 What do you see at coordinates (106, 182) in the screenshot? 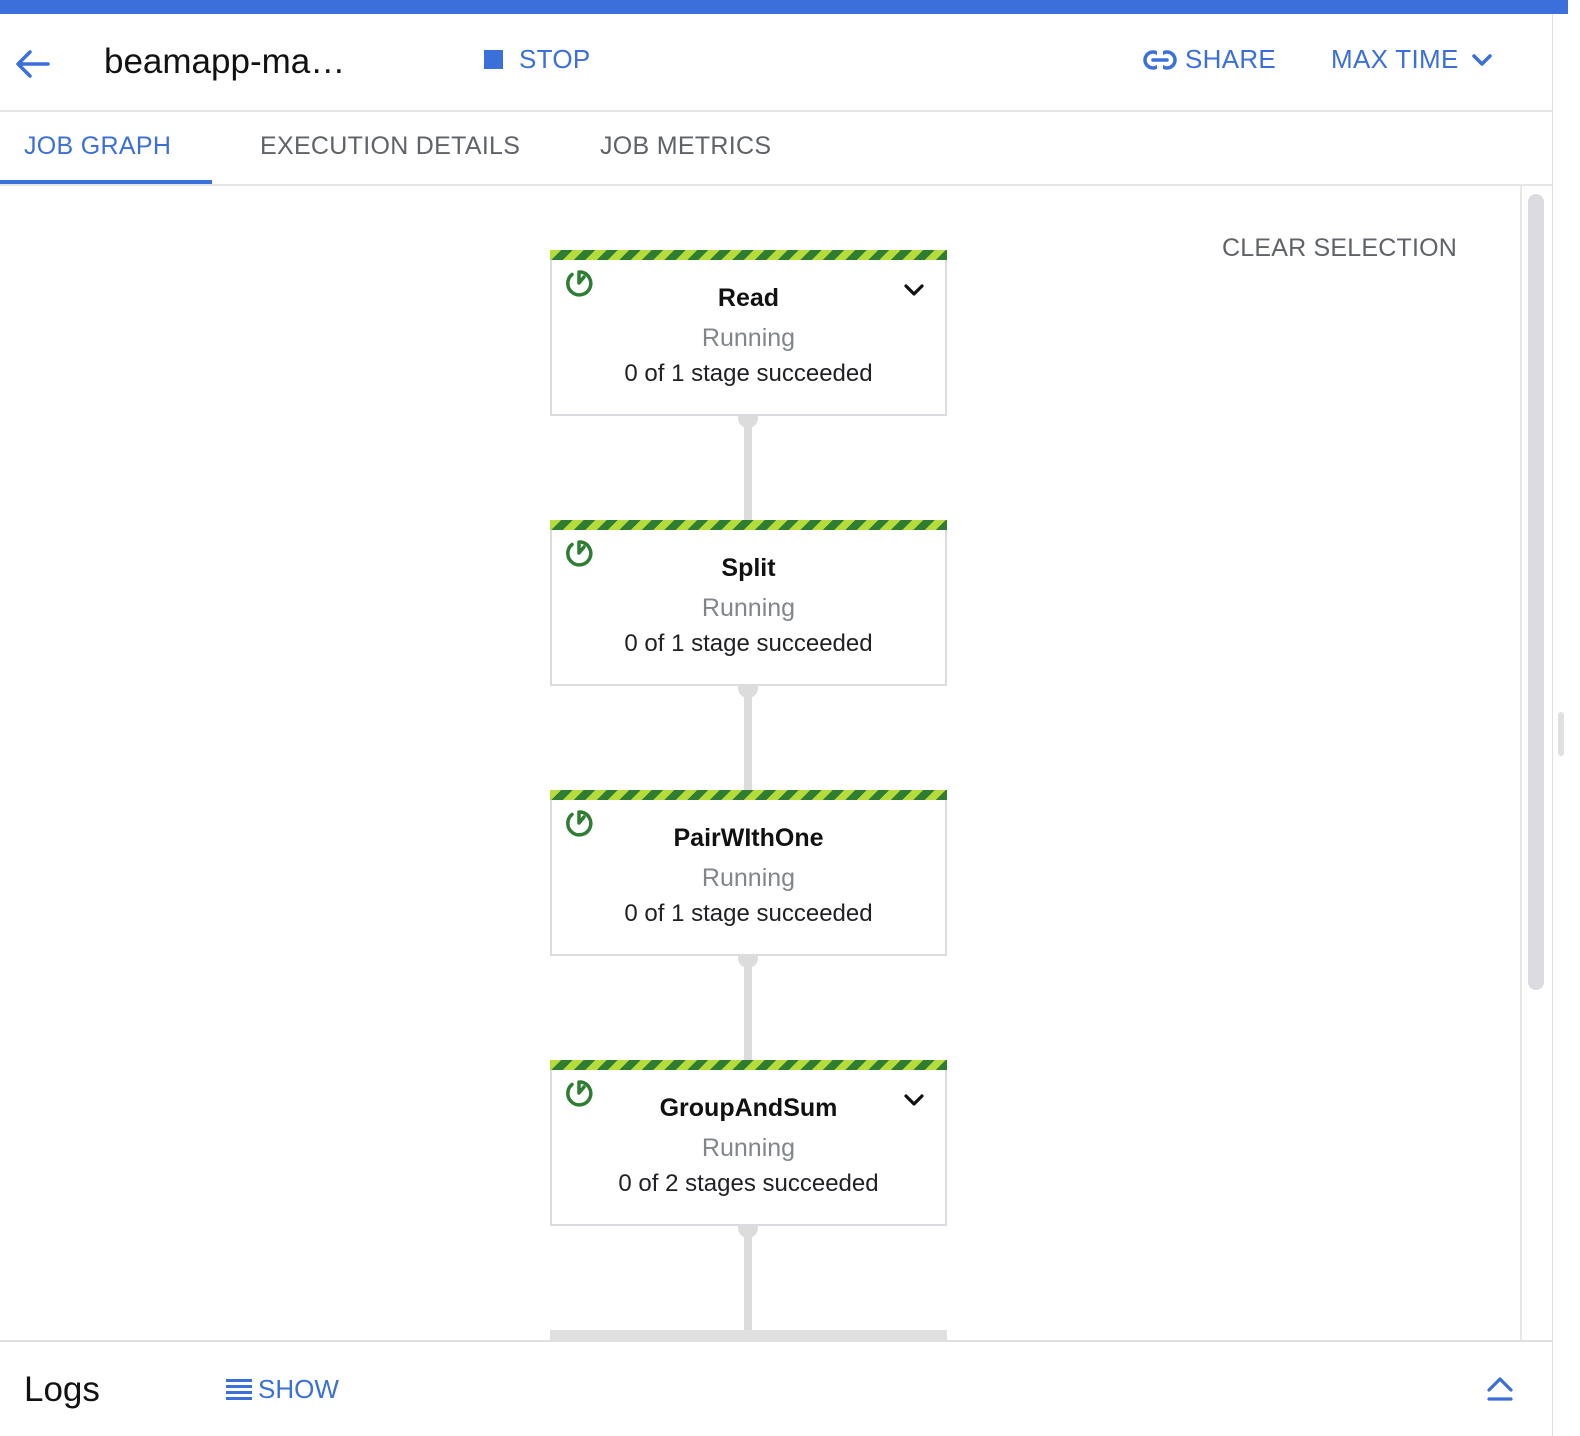
I see `active-tab-indicator` at bounding box center [106, 182].